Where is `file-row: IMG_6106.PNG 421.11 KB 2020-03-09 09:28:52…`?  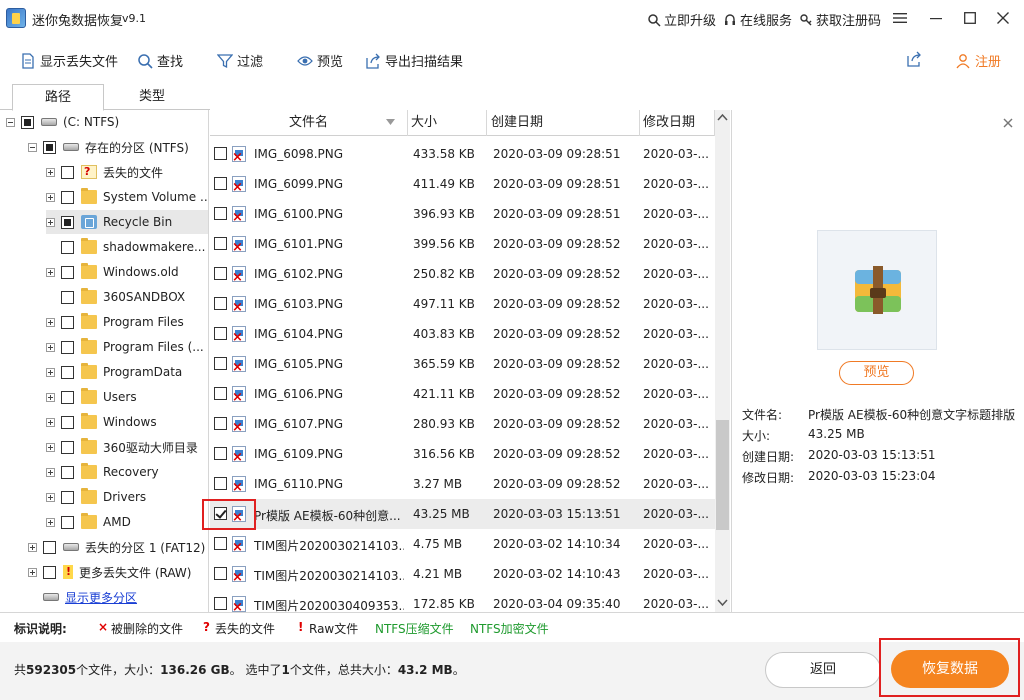
file-row: IMG_6106.PNG 421.11 KB 2020-03-09 09:28:52… is located at coordinates (462, 394).